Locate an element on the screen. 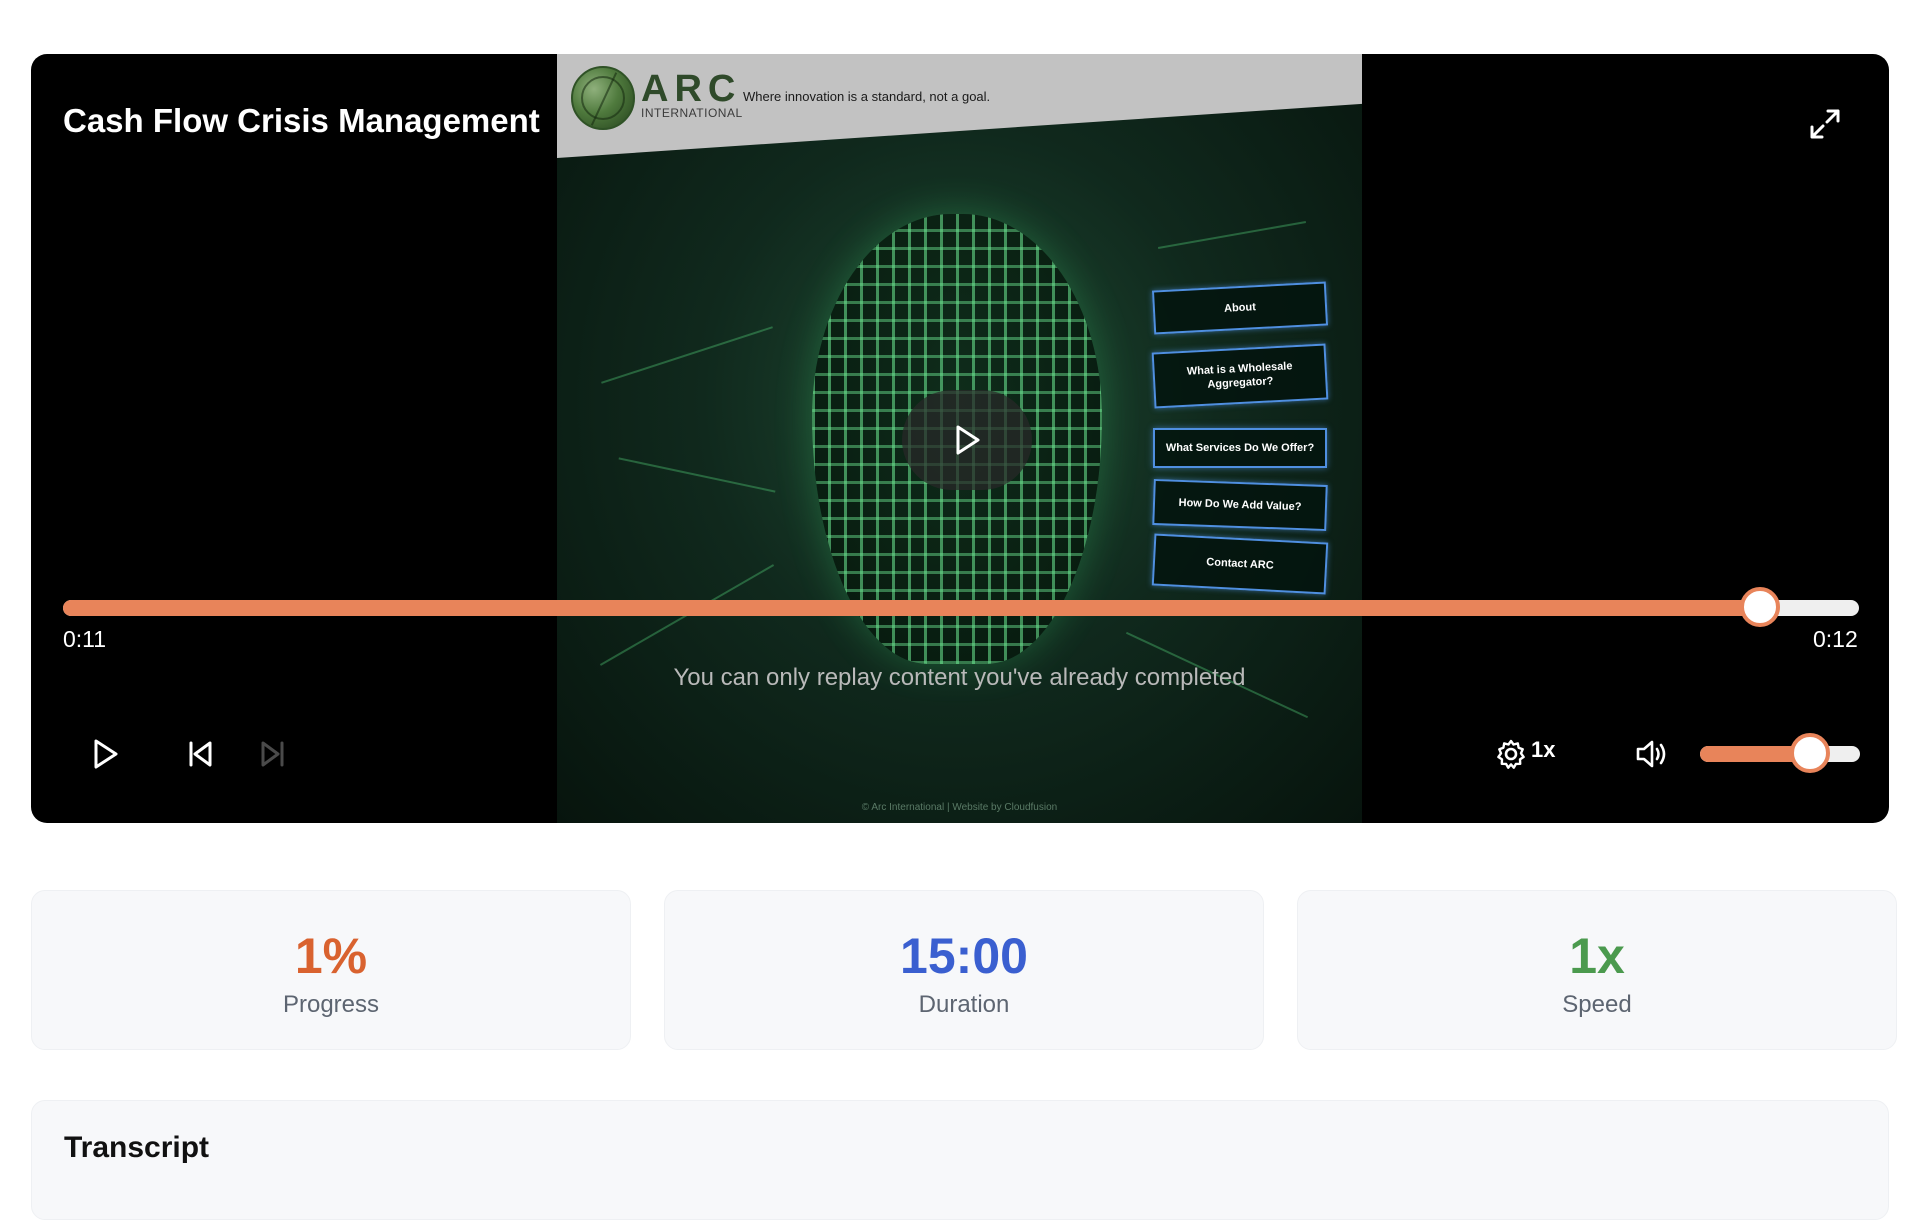 This screenshot has height=1220, width=1930. skip-forward-icon is located at coordinates (272, 754).